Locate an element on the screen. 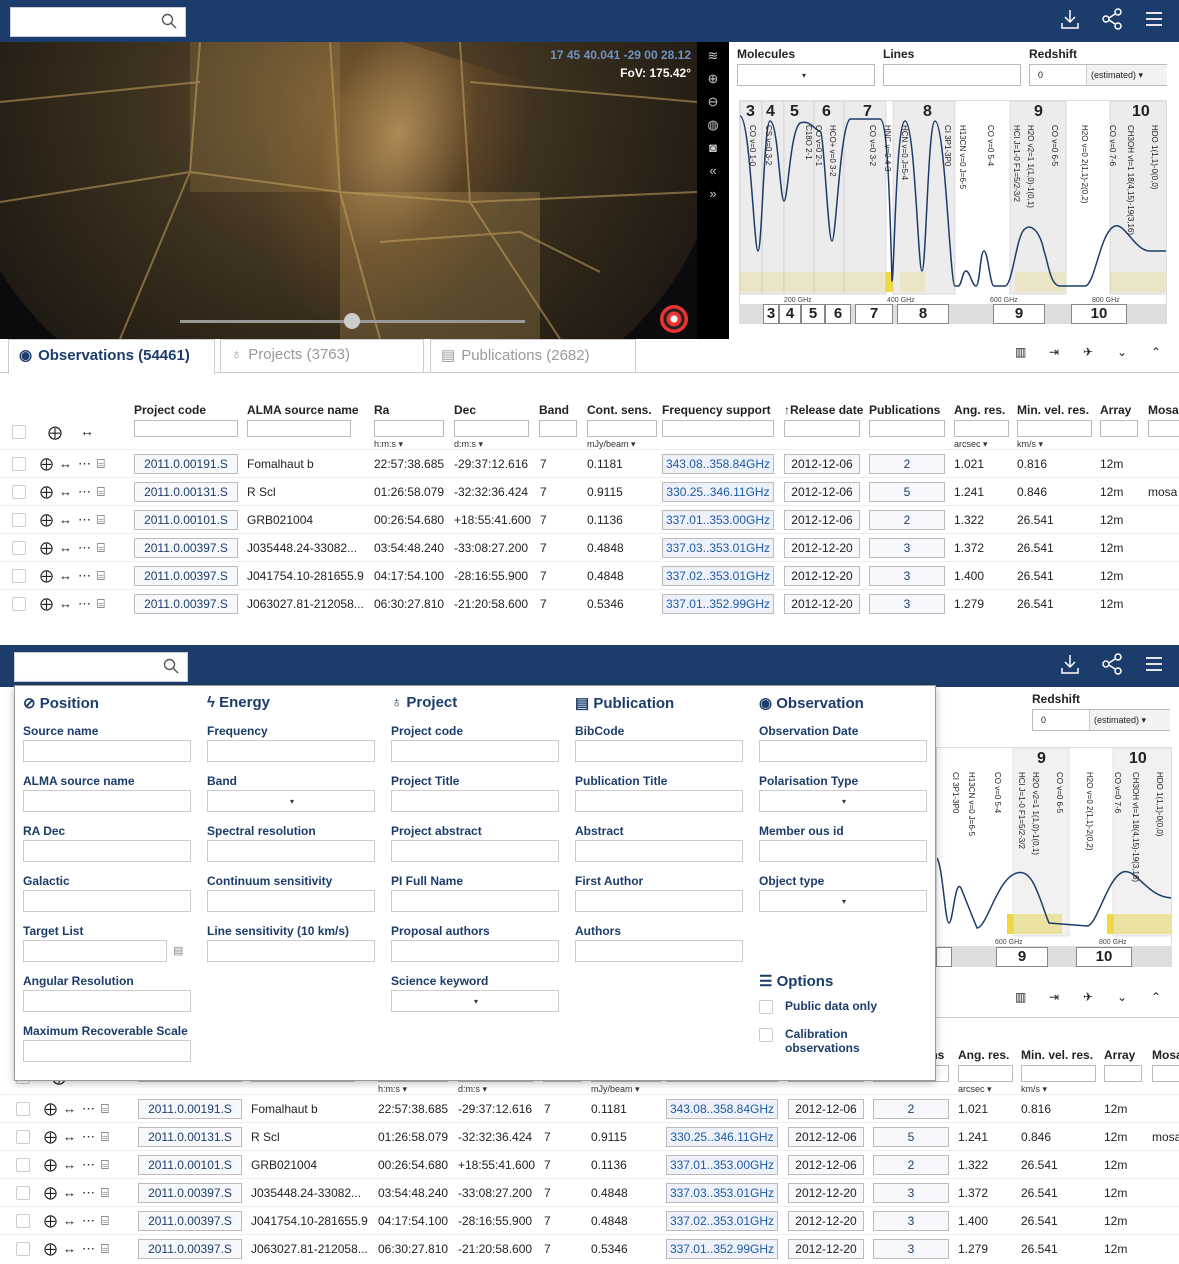  project-code-link: 2011.0.00191.S is located at coordinates (190, 1109).